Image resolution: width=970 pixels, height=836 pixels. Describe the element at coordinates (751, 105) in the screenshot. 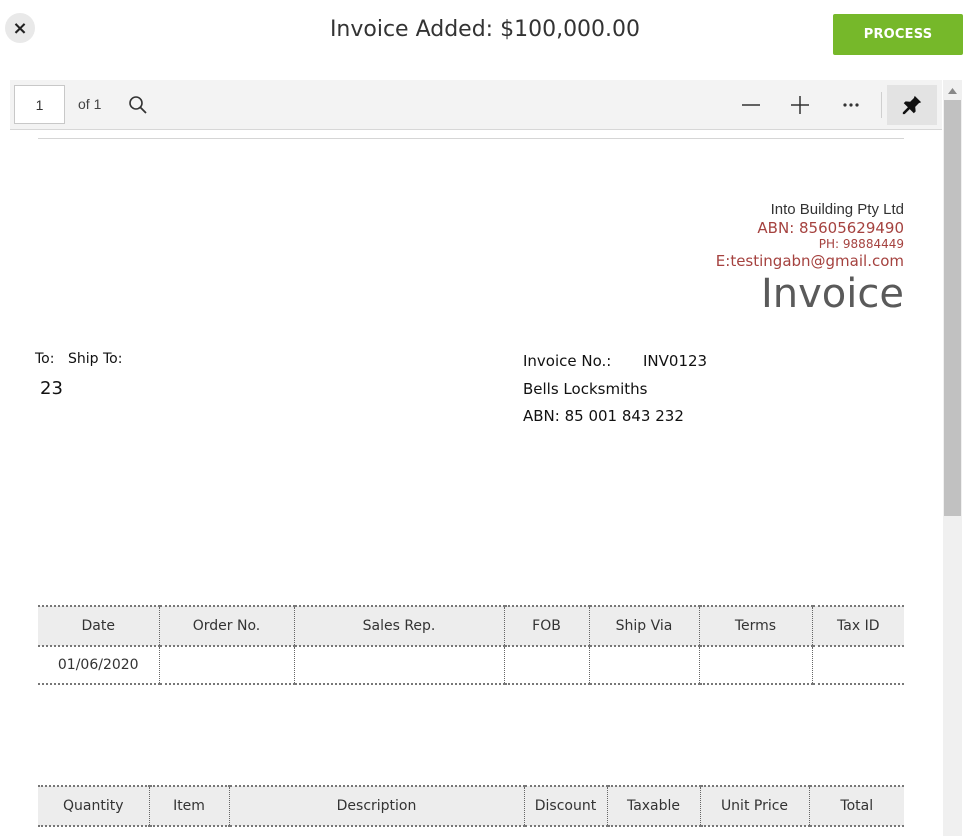

I see `zoom-out-icon` at that location.